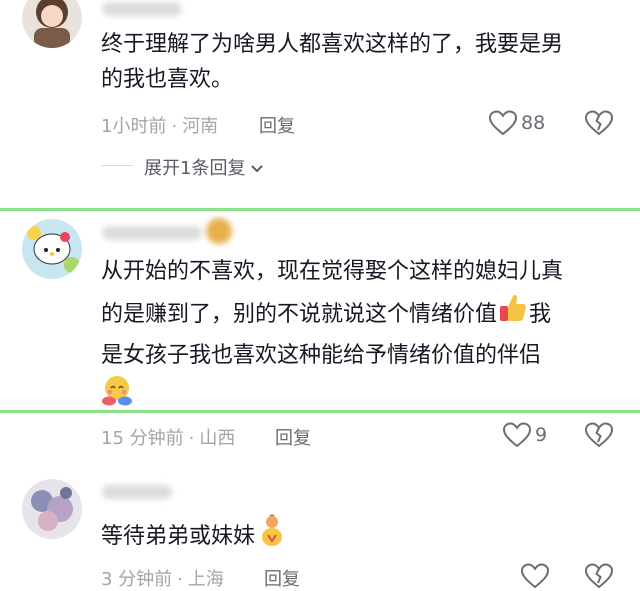 Image resolution: width=640 pixels, height=591 pixels. What do you see at coordinates (320, 209) in the screenshot?
I see `highlight-border-top` at bounding box center [320, 209].